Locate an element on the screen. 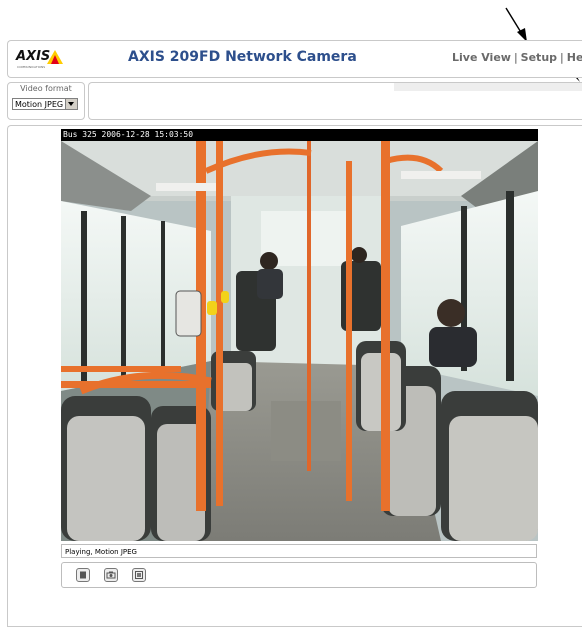 This screenshot has height=627, width=582. logo-triangle-icon is located at coordinates (55, 57).